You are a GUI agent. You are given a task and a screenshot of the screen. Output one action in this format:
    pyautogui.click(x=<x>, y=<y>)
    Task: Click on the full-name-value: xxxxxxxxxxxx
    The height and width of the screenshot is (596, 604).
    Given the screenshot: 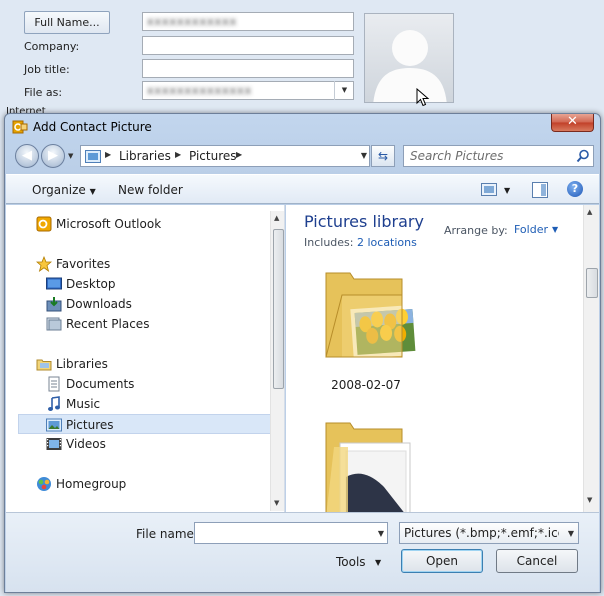 What is the action you would take?
    pyautogui.click(x=192, y=21)
    